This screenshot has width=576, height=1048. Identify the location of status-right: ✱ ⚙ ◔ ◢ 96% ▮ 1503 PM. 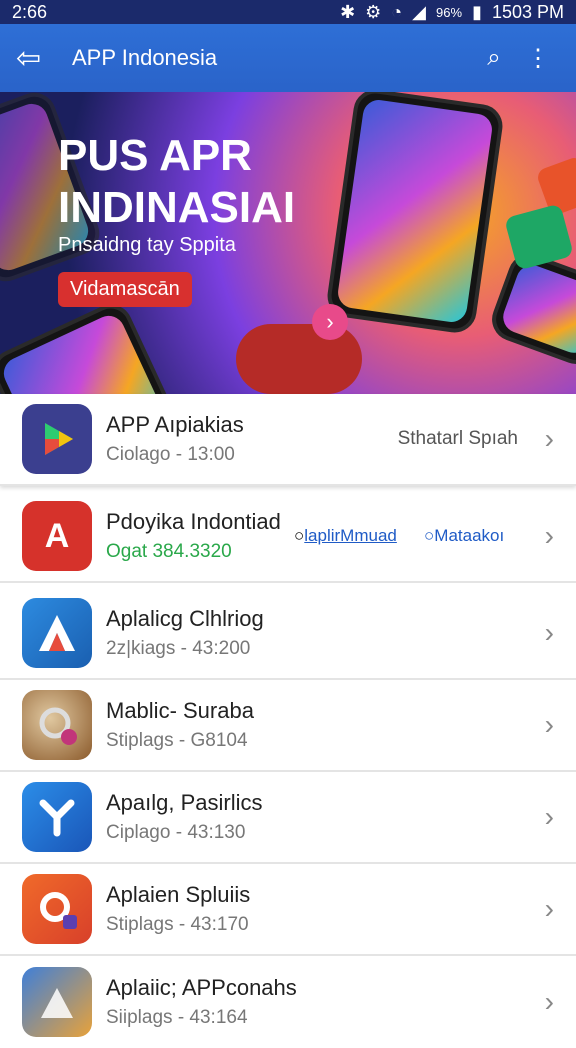
(452, 12).